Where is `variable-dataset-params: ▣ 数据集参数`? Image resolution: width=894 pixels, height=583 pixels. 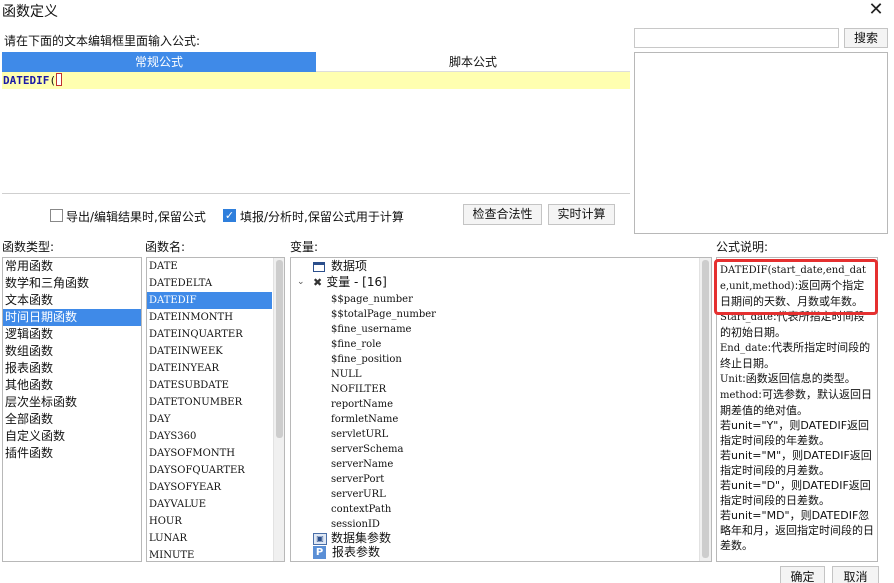 variable-dataset-params: ▣ 数据集参数 is located at coordinates (352, 538).